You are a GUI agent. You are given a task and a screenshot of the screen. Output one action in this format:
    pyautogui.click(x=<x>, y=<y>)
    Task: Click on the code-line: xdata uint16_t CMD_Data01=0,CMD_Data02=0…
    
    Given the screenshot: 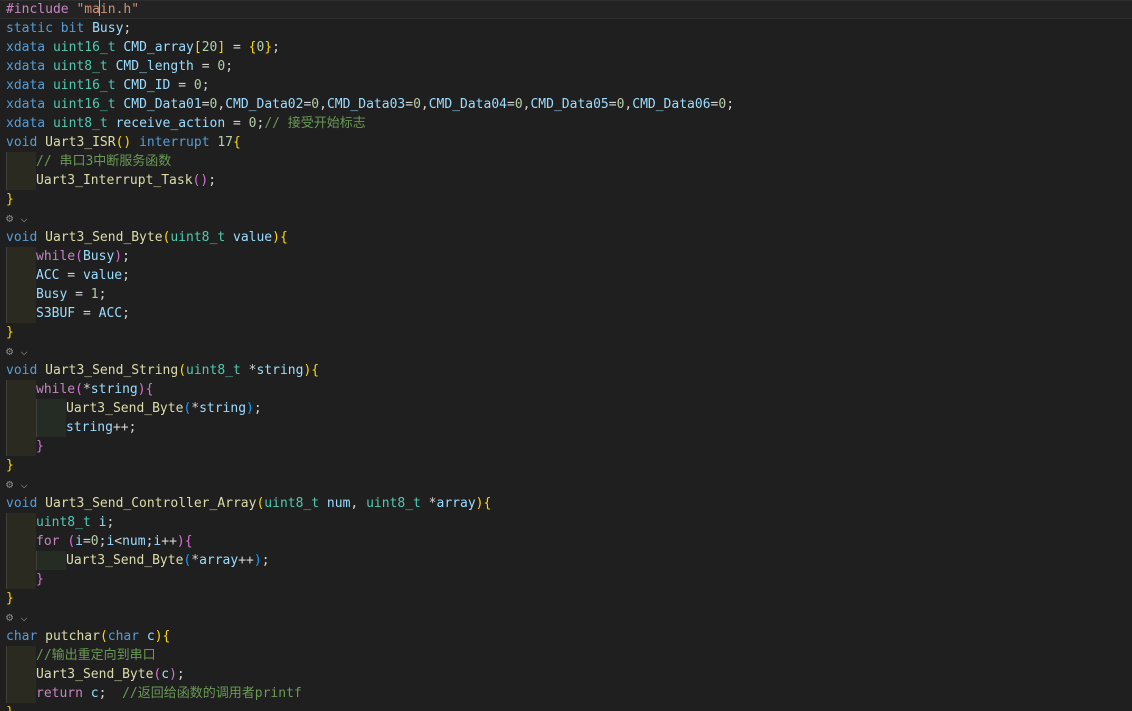 What is the action you would take?
    pyautogui.click(x=566, y=104)
    